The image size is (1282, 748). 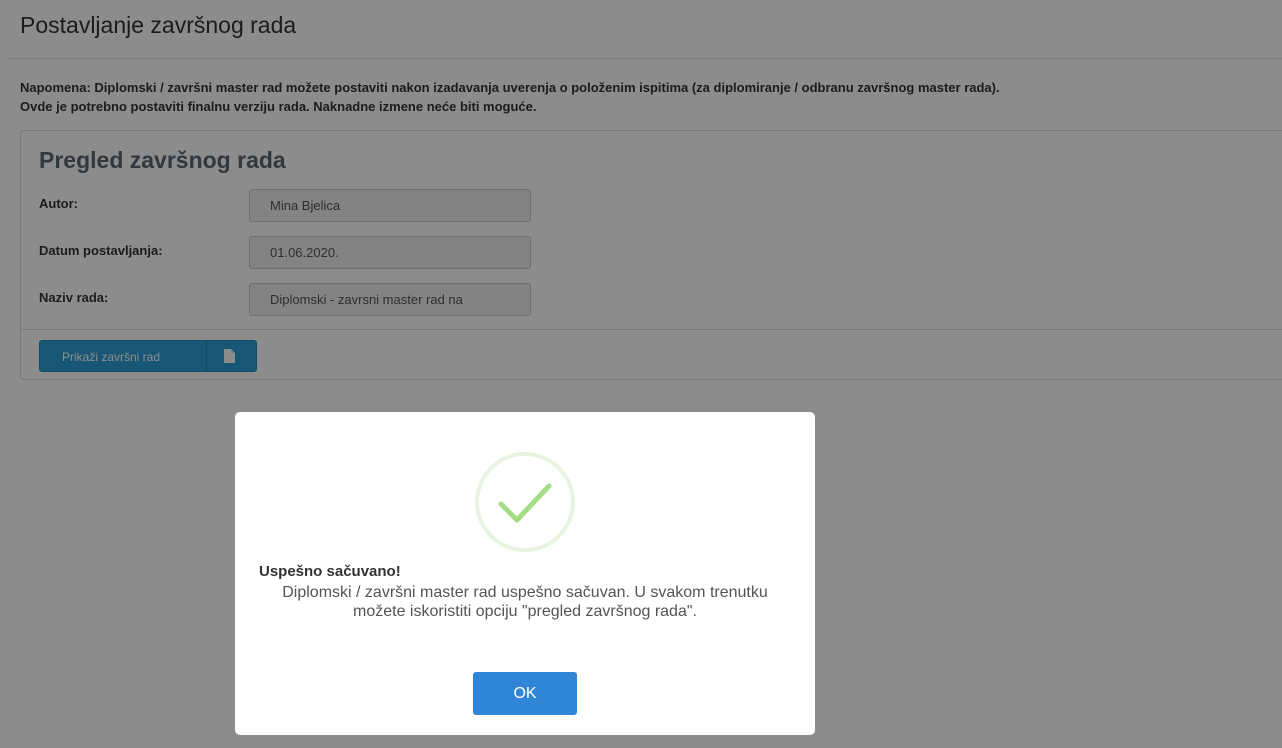 What do you see at coordinates (525, 693) in the screenshot?
I see `ok-button: OK` at bounding box center [525, 693].